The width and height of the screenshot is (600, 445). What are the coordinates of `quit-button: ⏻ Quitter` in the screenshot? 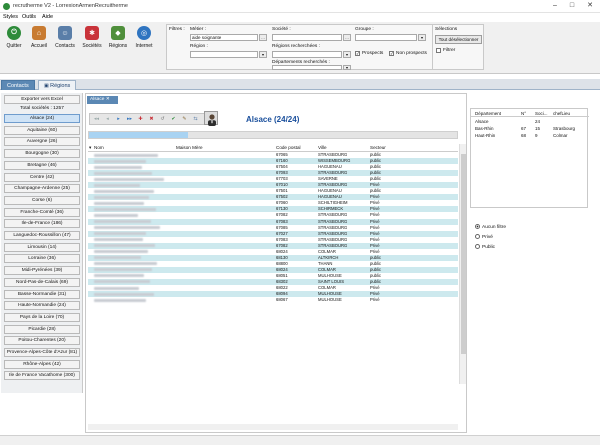 It's located at (14, 37).